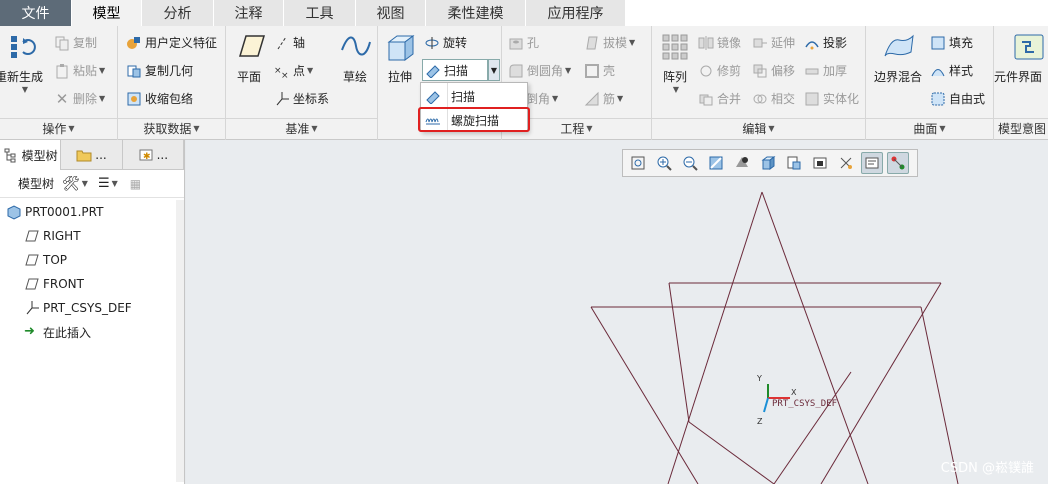  I want to click on group-label-editing: 编辑 ▼, so click(758, 128).